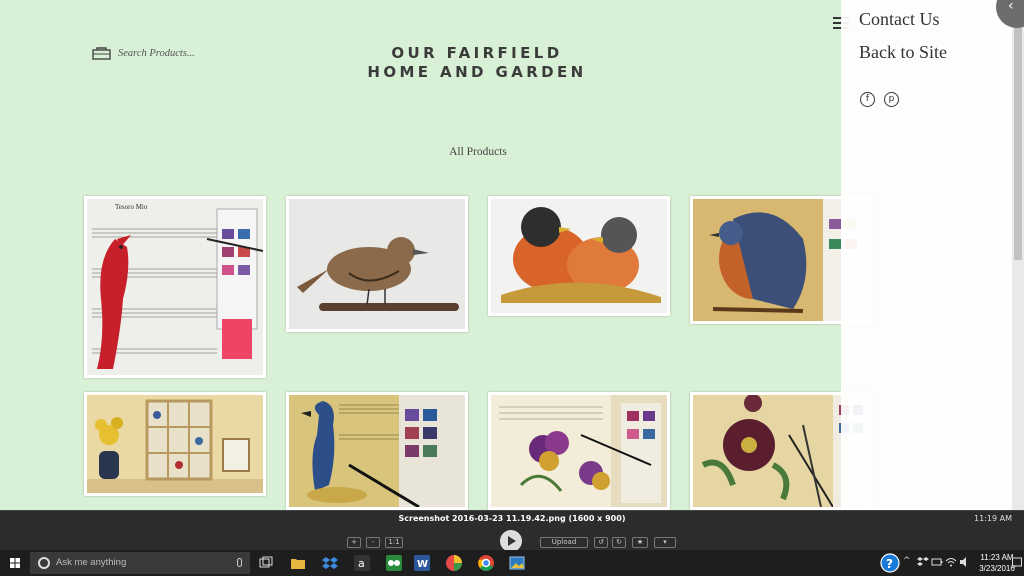 Image resolution: width=1024 pixels, height=576 pixels. I want to click on scrollbar, so click(1018, 255).